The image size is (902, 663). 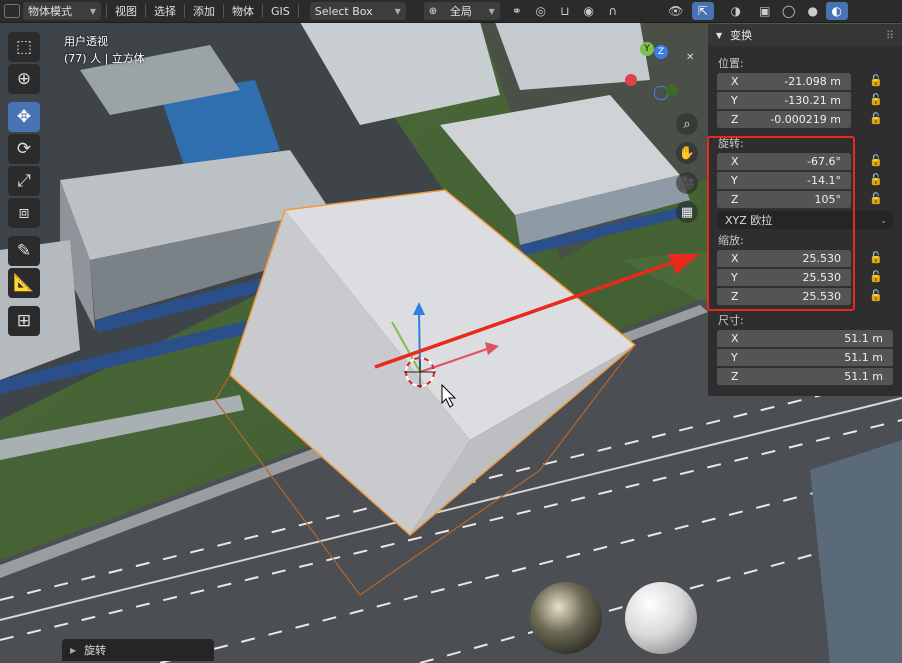 I want to click on perspective-grid-icon: ▦, so click(x=687, y=212).